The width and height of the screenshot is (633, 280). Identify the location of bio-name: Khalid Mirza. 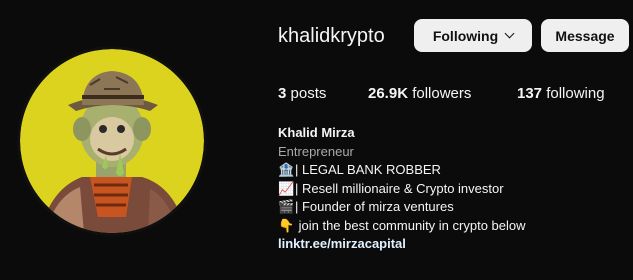
(316, 132).